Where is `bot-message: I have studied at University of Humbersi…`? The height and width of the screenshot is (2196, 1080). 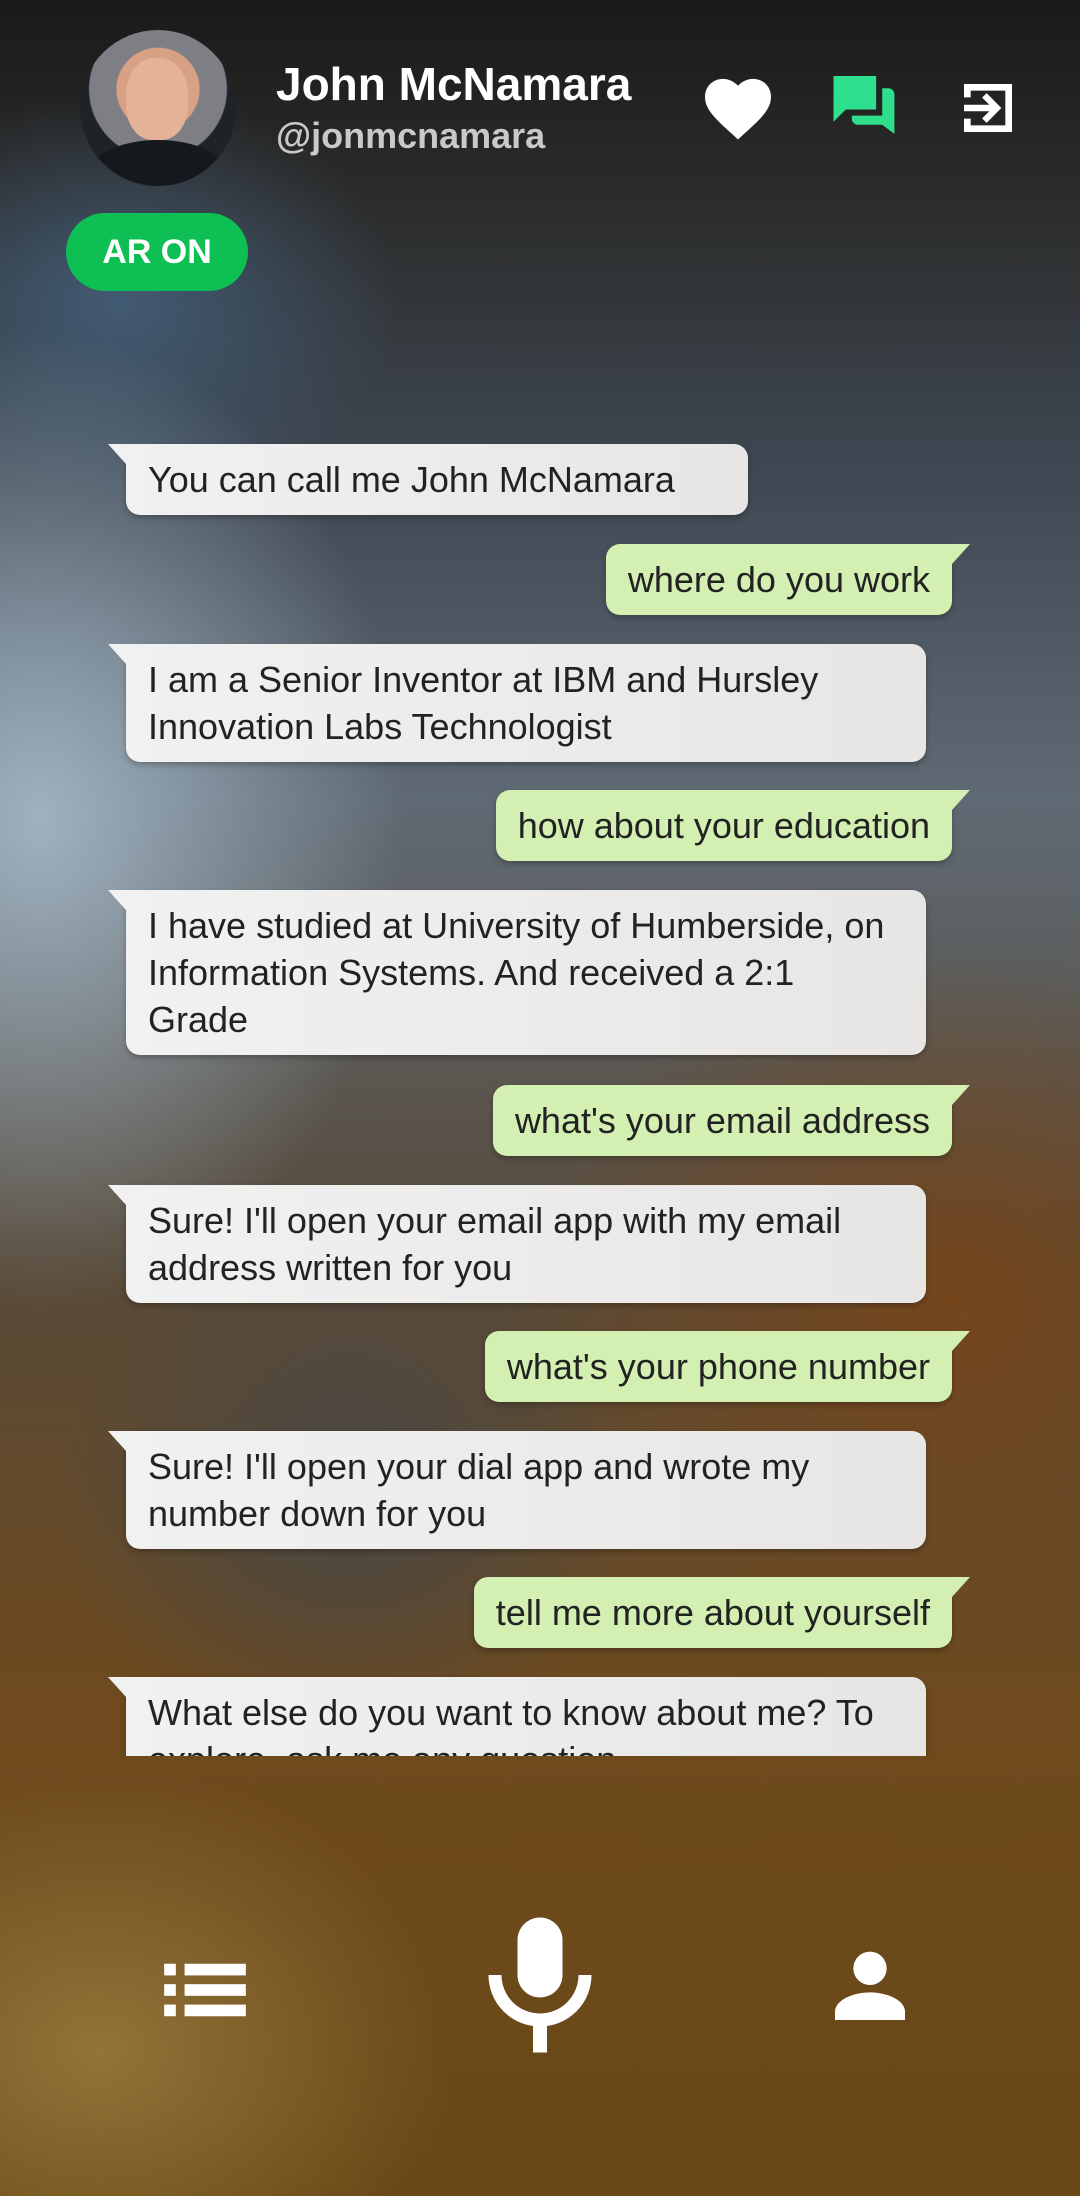
bot-message: I have studied at University of Humbersi… is located at coordinates (517, 972).